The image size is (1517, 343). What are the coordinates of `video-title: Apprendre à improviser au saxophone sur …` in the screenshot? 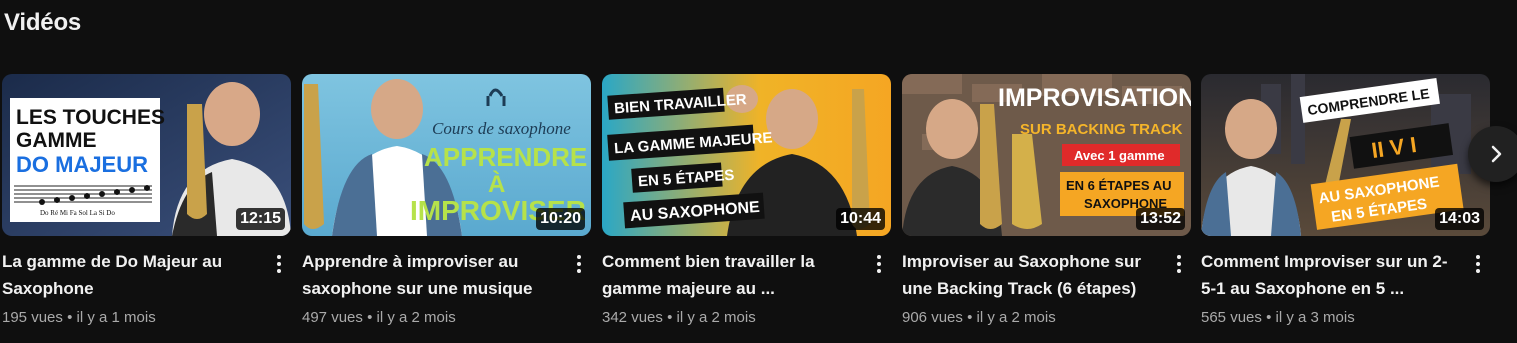 It's located at (429, 275).